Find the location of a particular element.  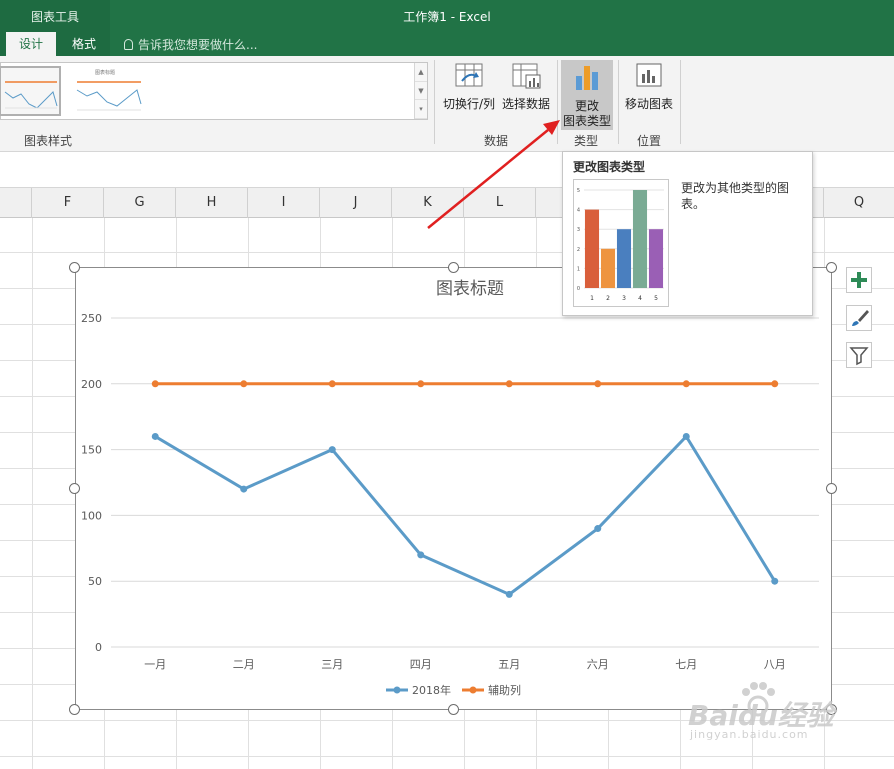

watermark: Baidu经验 jingyan.baidu.com is located at coordinates (788, 713).